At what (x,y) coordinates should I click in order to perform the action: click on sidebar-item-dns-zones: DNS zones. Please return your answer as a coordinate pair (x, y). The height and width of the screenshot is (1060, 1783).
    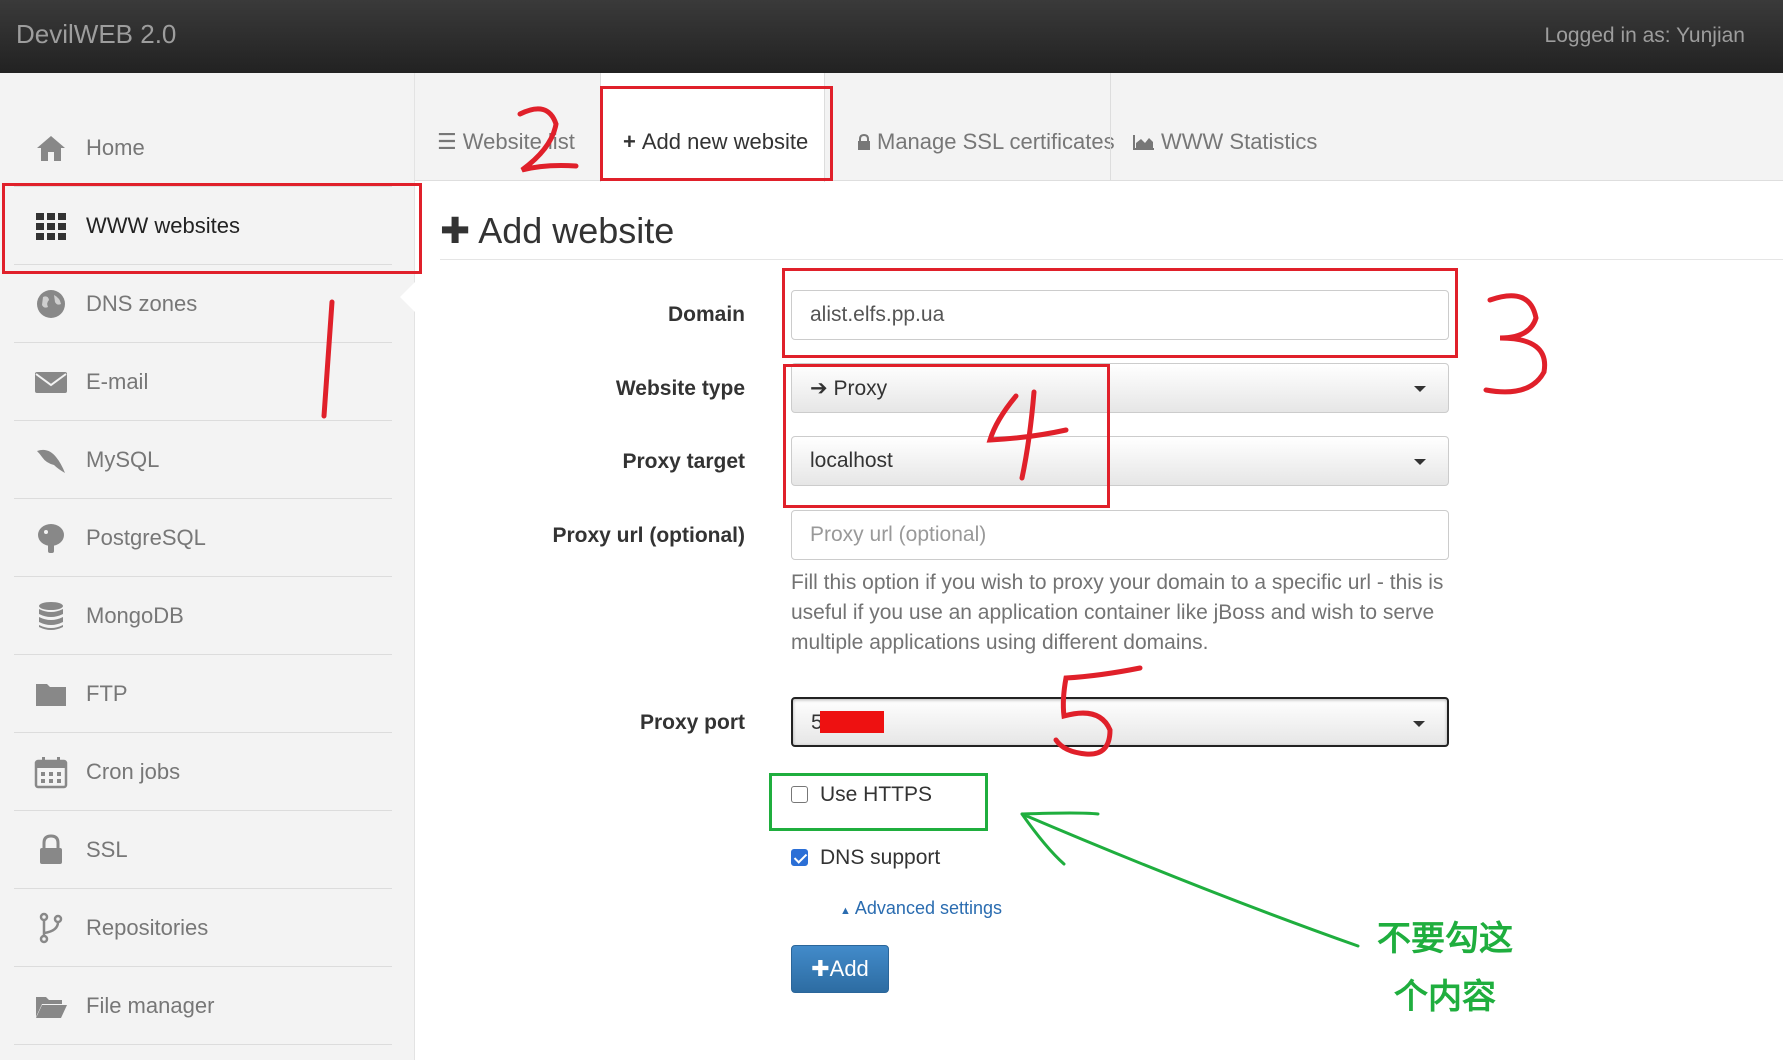
    Looking at the image, I should click on (203, 304).